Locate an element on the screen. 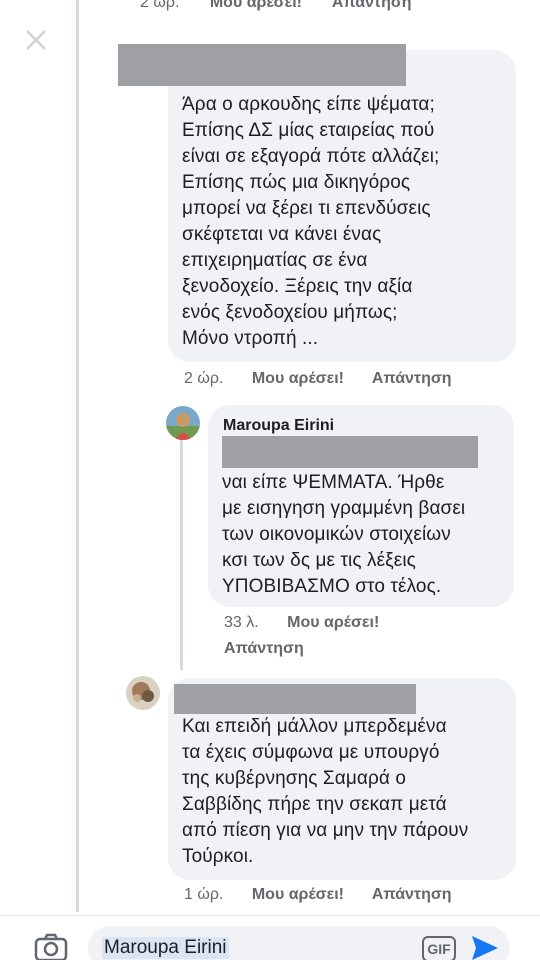 Image resolution: width=540 pixels, height=960 pixels. comment-line: των οικονομικών στοιχείων is located at coordinates (336, 534).